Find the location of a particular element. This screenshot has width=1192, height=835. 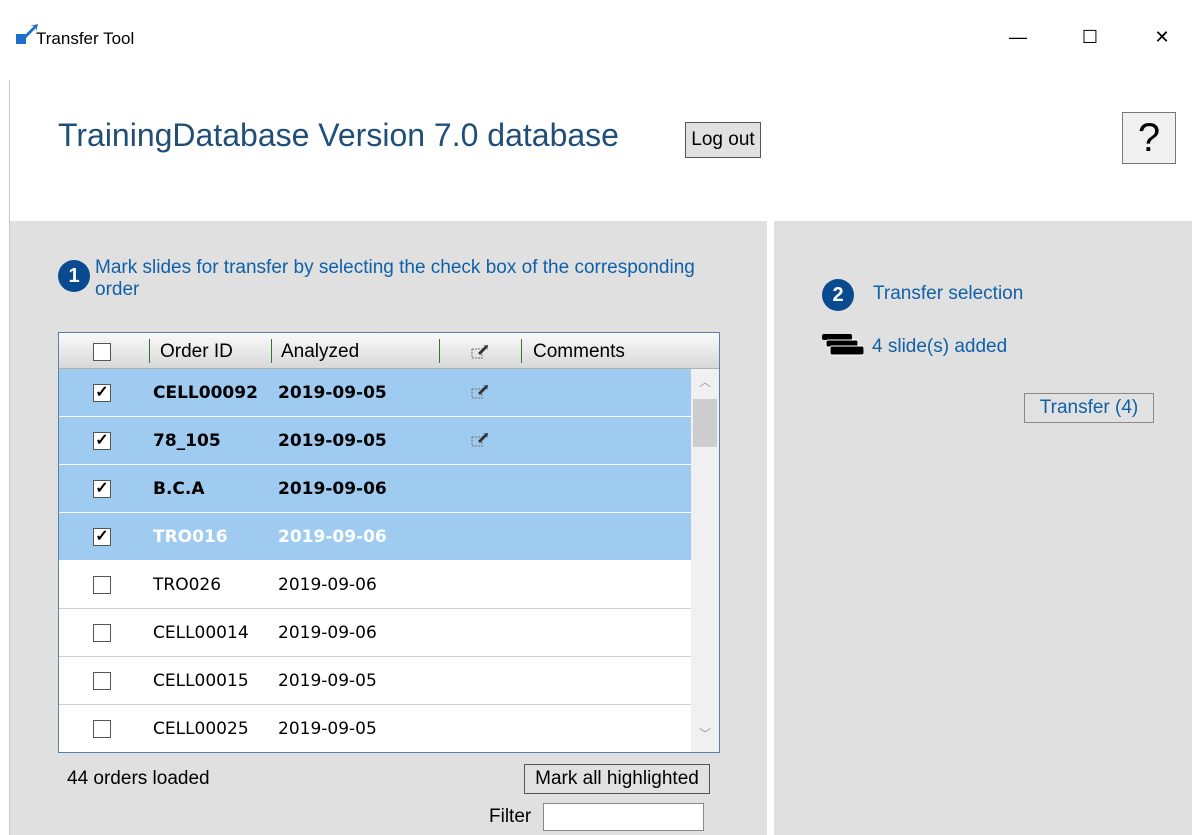

order-id-cell: TRO026 is located at coordinates (187, 585).